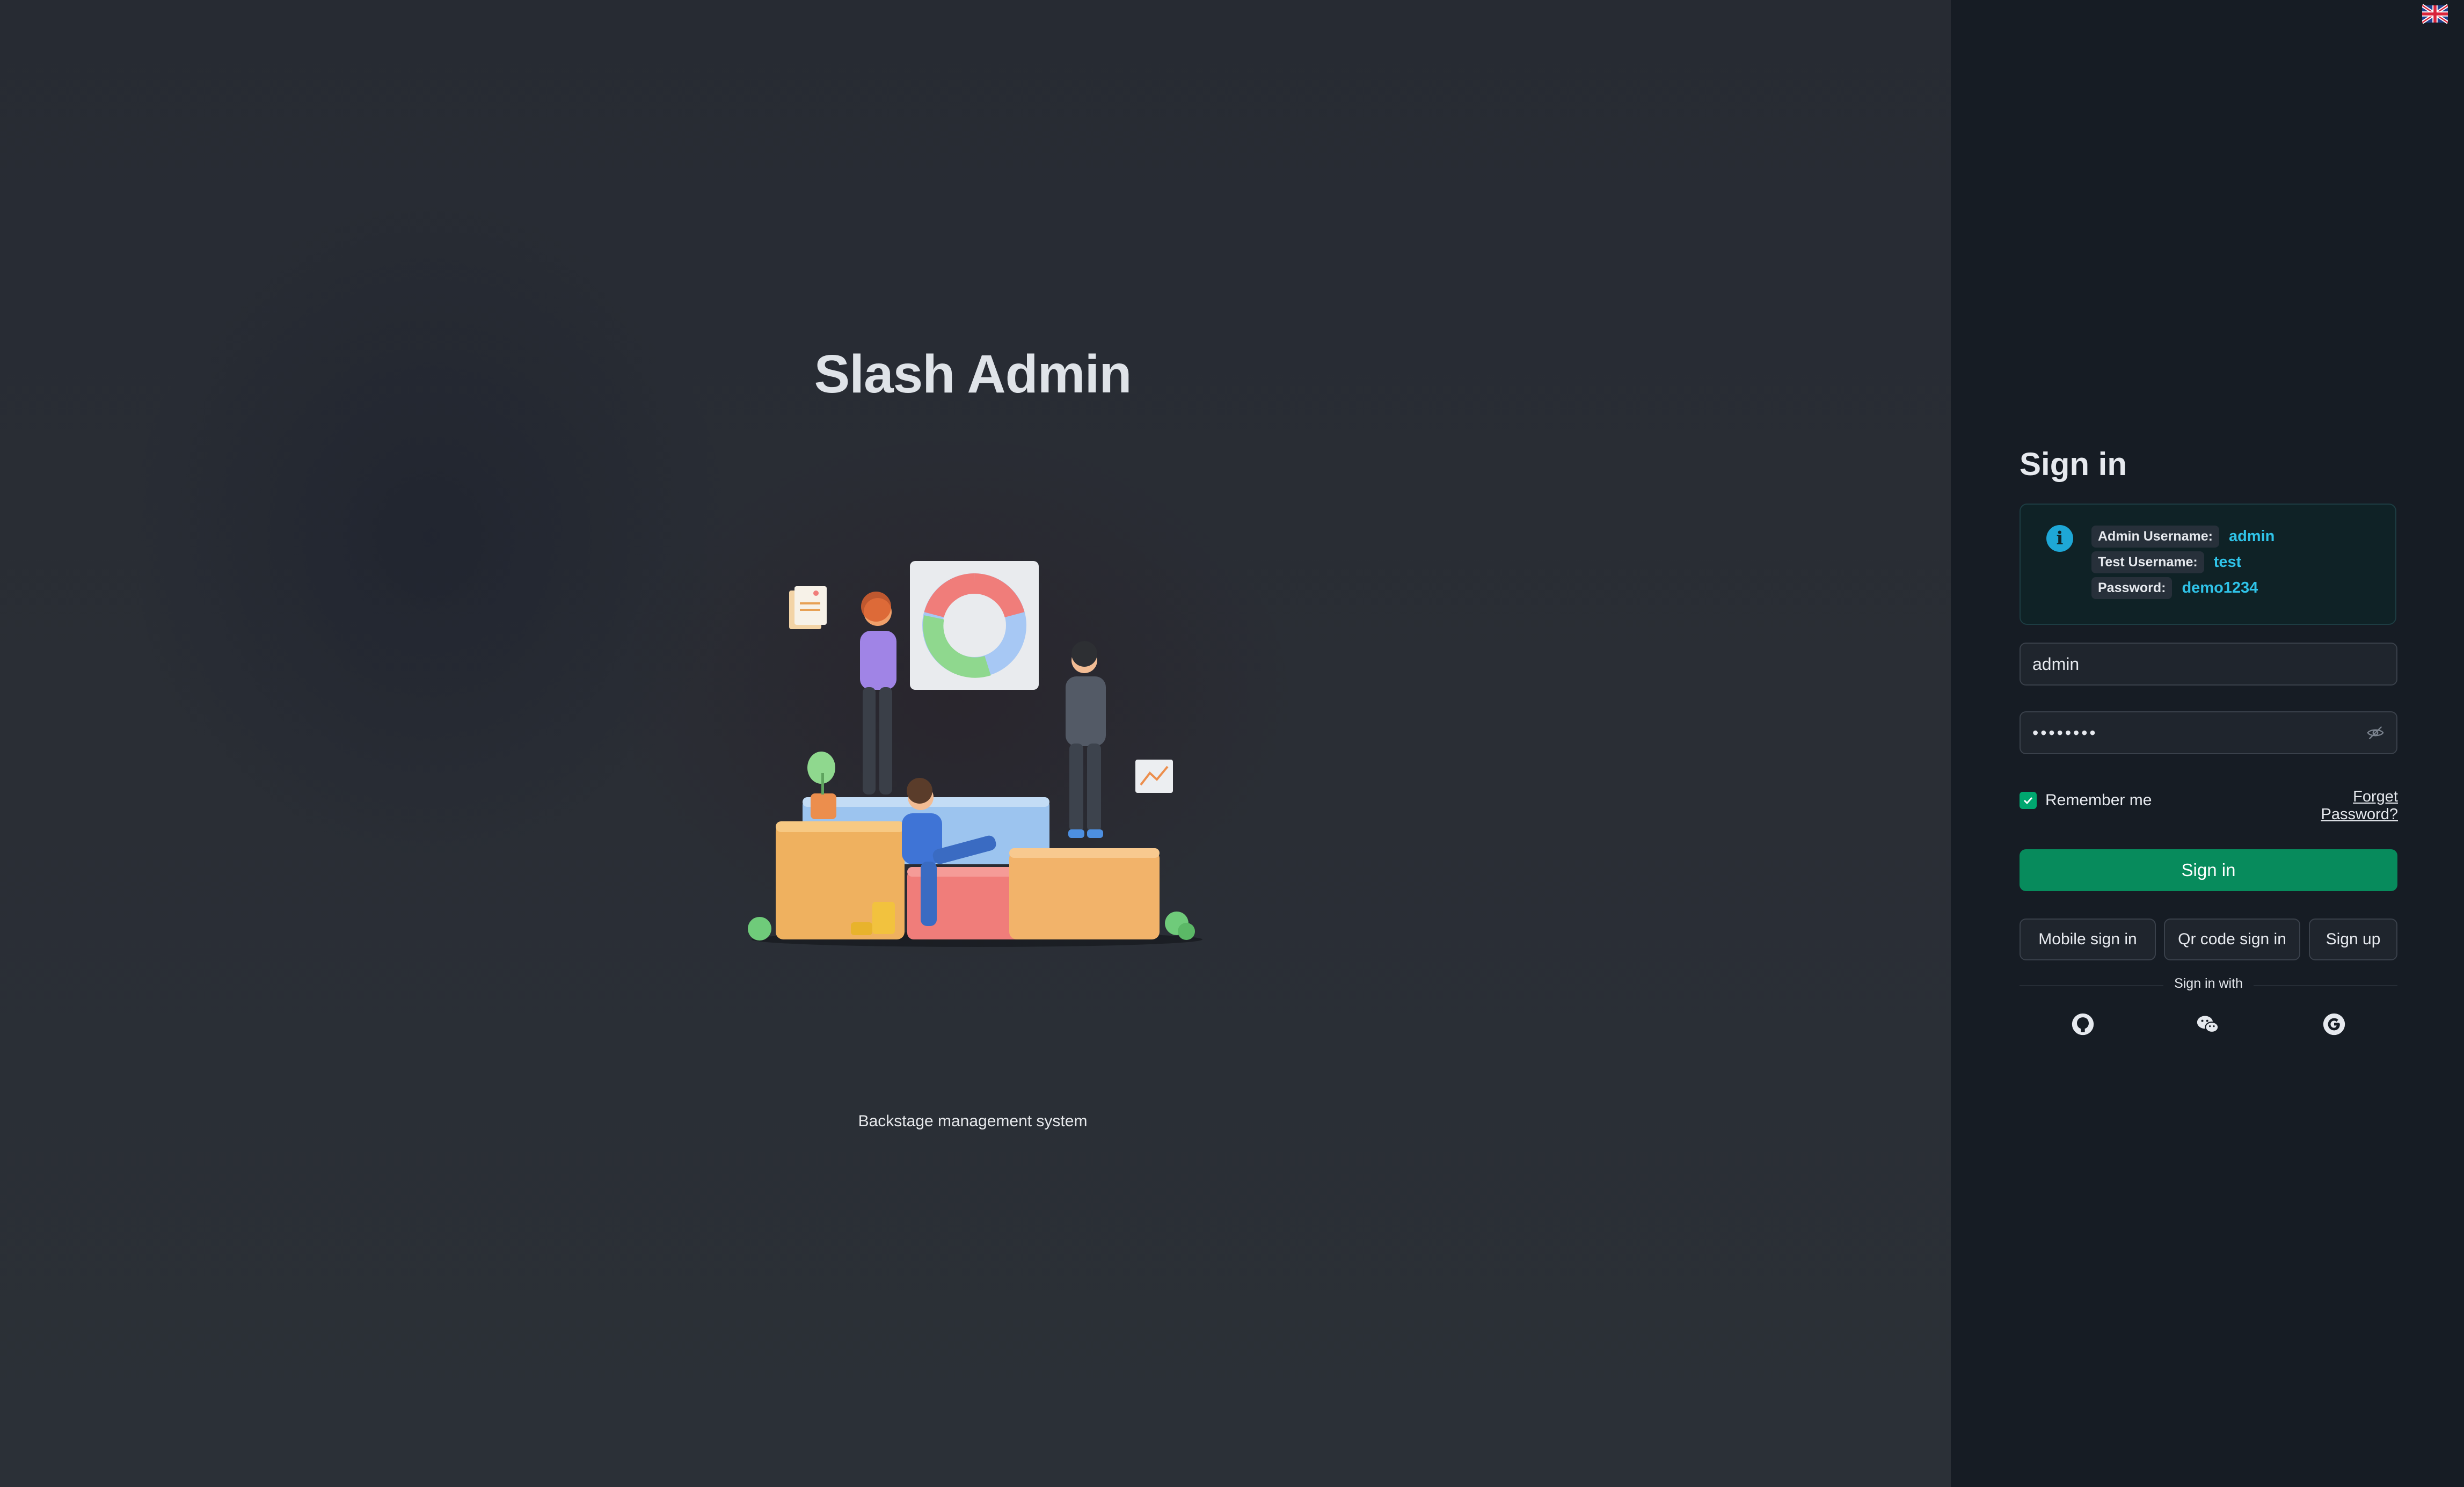 The width and height of the screenshot is (2464, 1487). I want to click on dashboard-illustration, so click(975, 754).